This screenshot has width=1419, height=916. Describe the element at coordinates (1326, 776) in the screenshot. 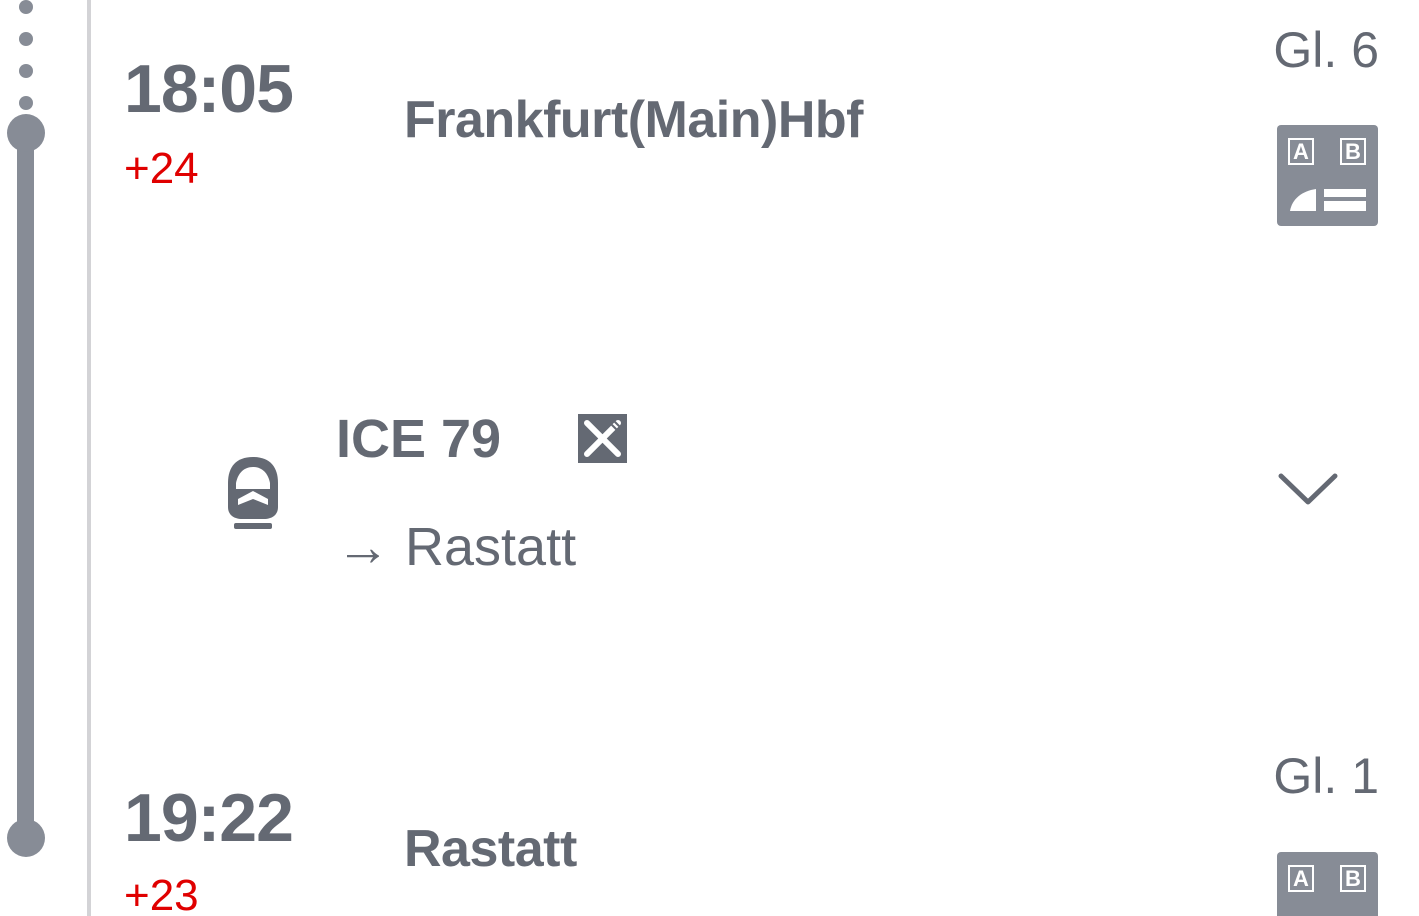

I see `destination-track: Gl. 1` at that location.